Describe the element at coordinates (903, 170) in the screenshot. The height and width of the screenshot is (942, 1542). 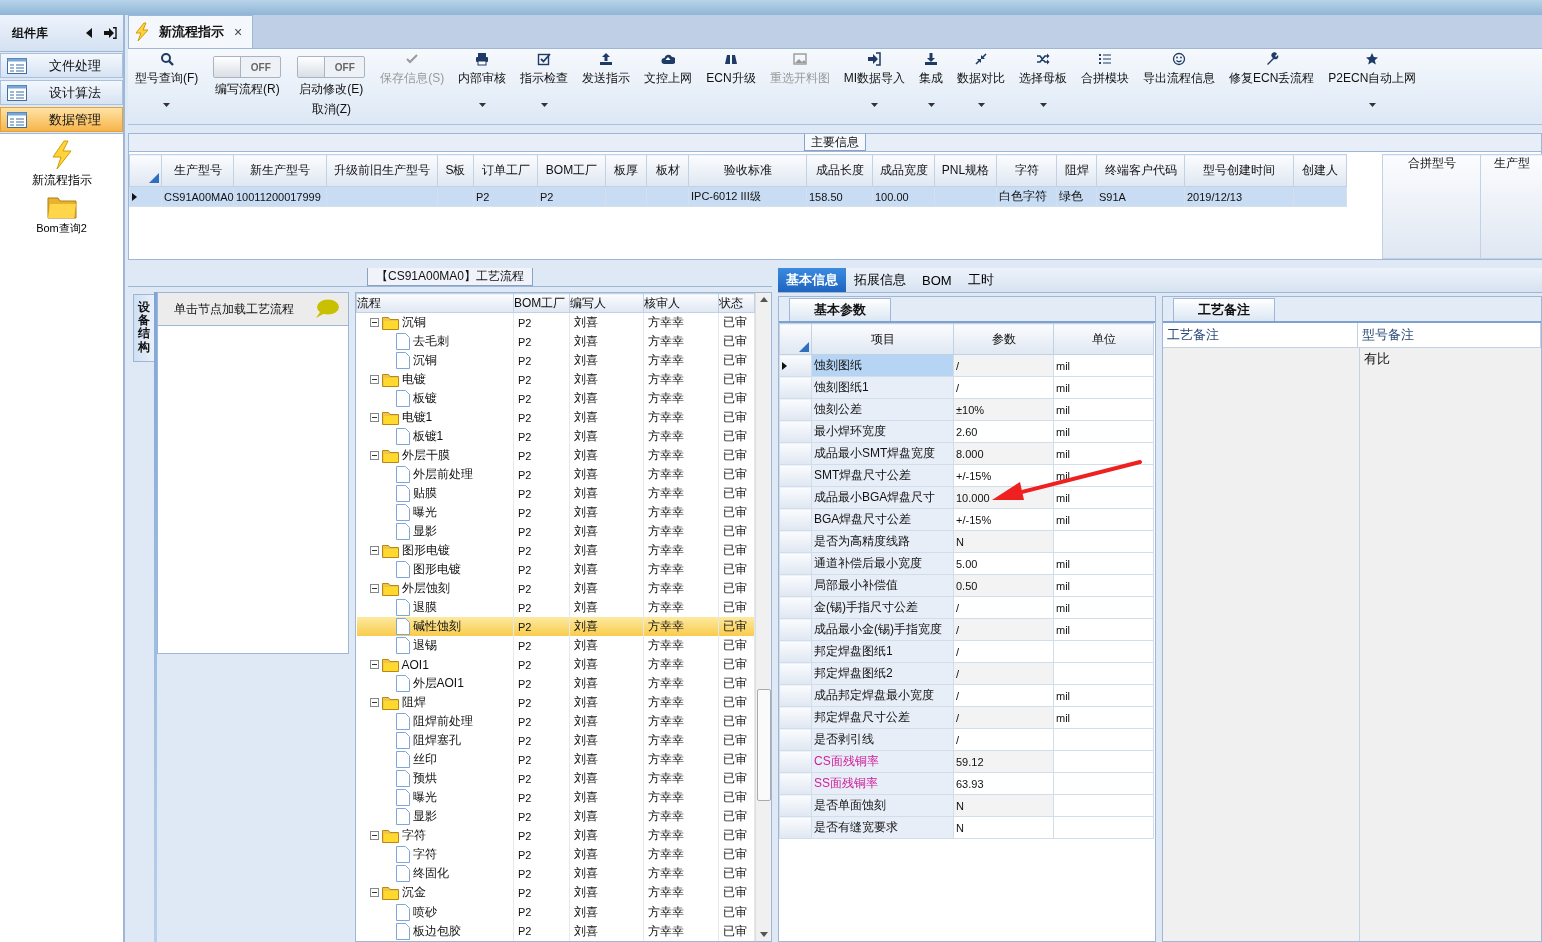
I see `column-header: 成品宽度` at that location.